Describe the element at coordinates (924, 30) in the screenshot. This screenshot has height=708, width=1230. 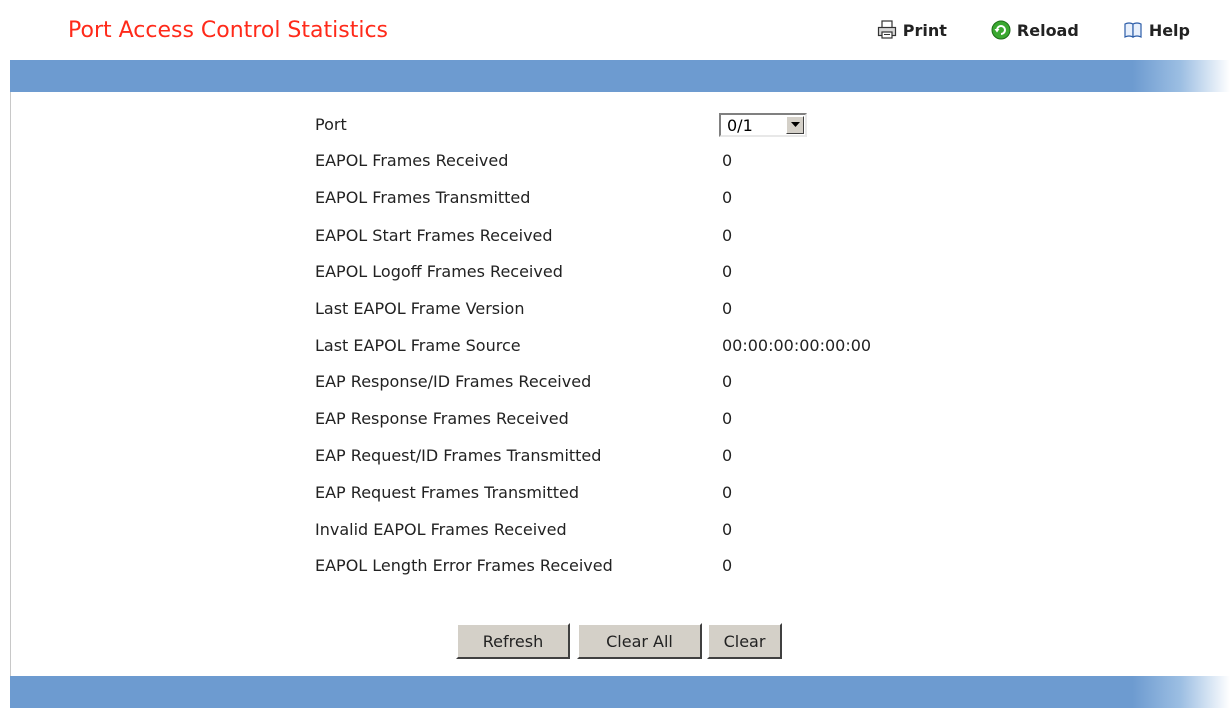
I see `print-label: Print` at that location.